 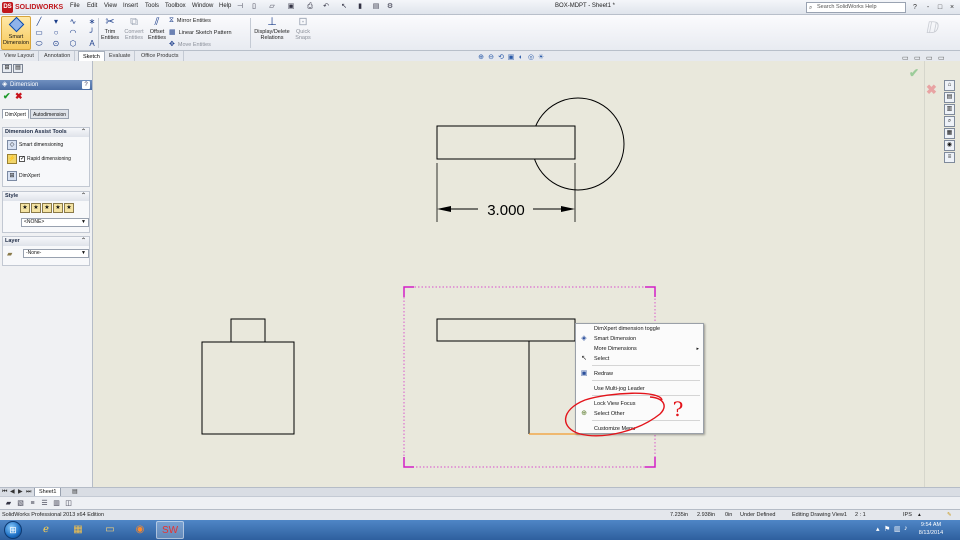 What do you see at coordinates (110, 530) in the screenshot?
I see `file-explorer-icon: ▭` at bounding box center [110, 530].